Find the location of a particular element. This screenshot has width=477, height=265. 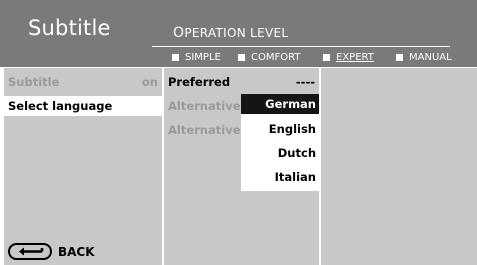

menu-item-subtitle: Subtitle on is located at coordinates (83, 82).